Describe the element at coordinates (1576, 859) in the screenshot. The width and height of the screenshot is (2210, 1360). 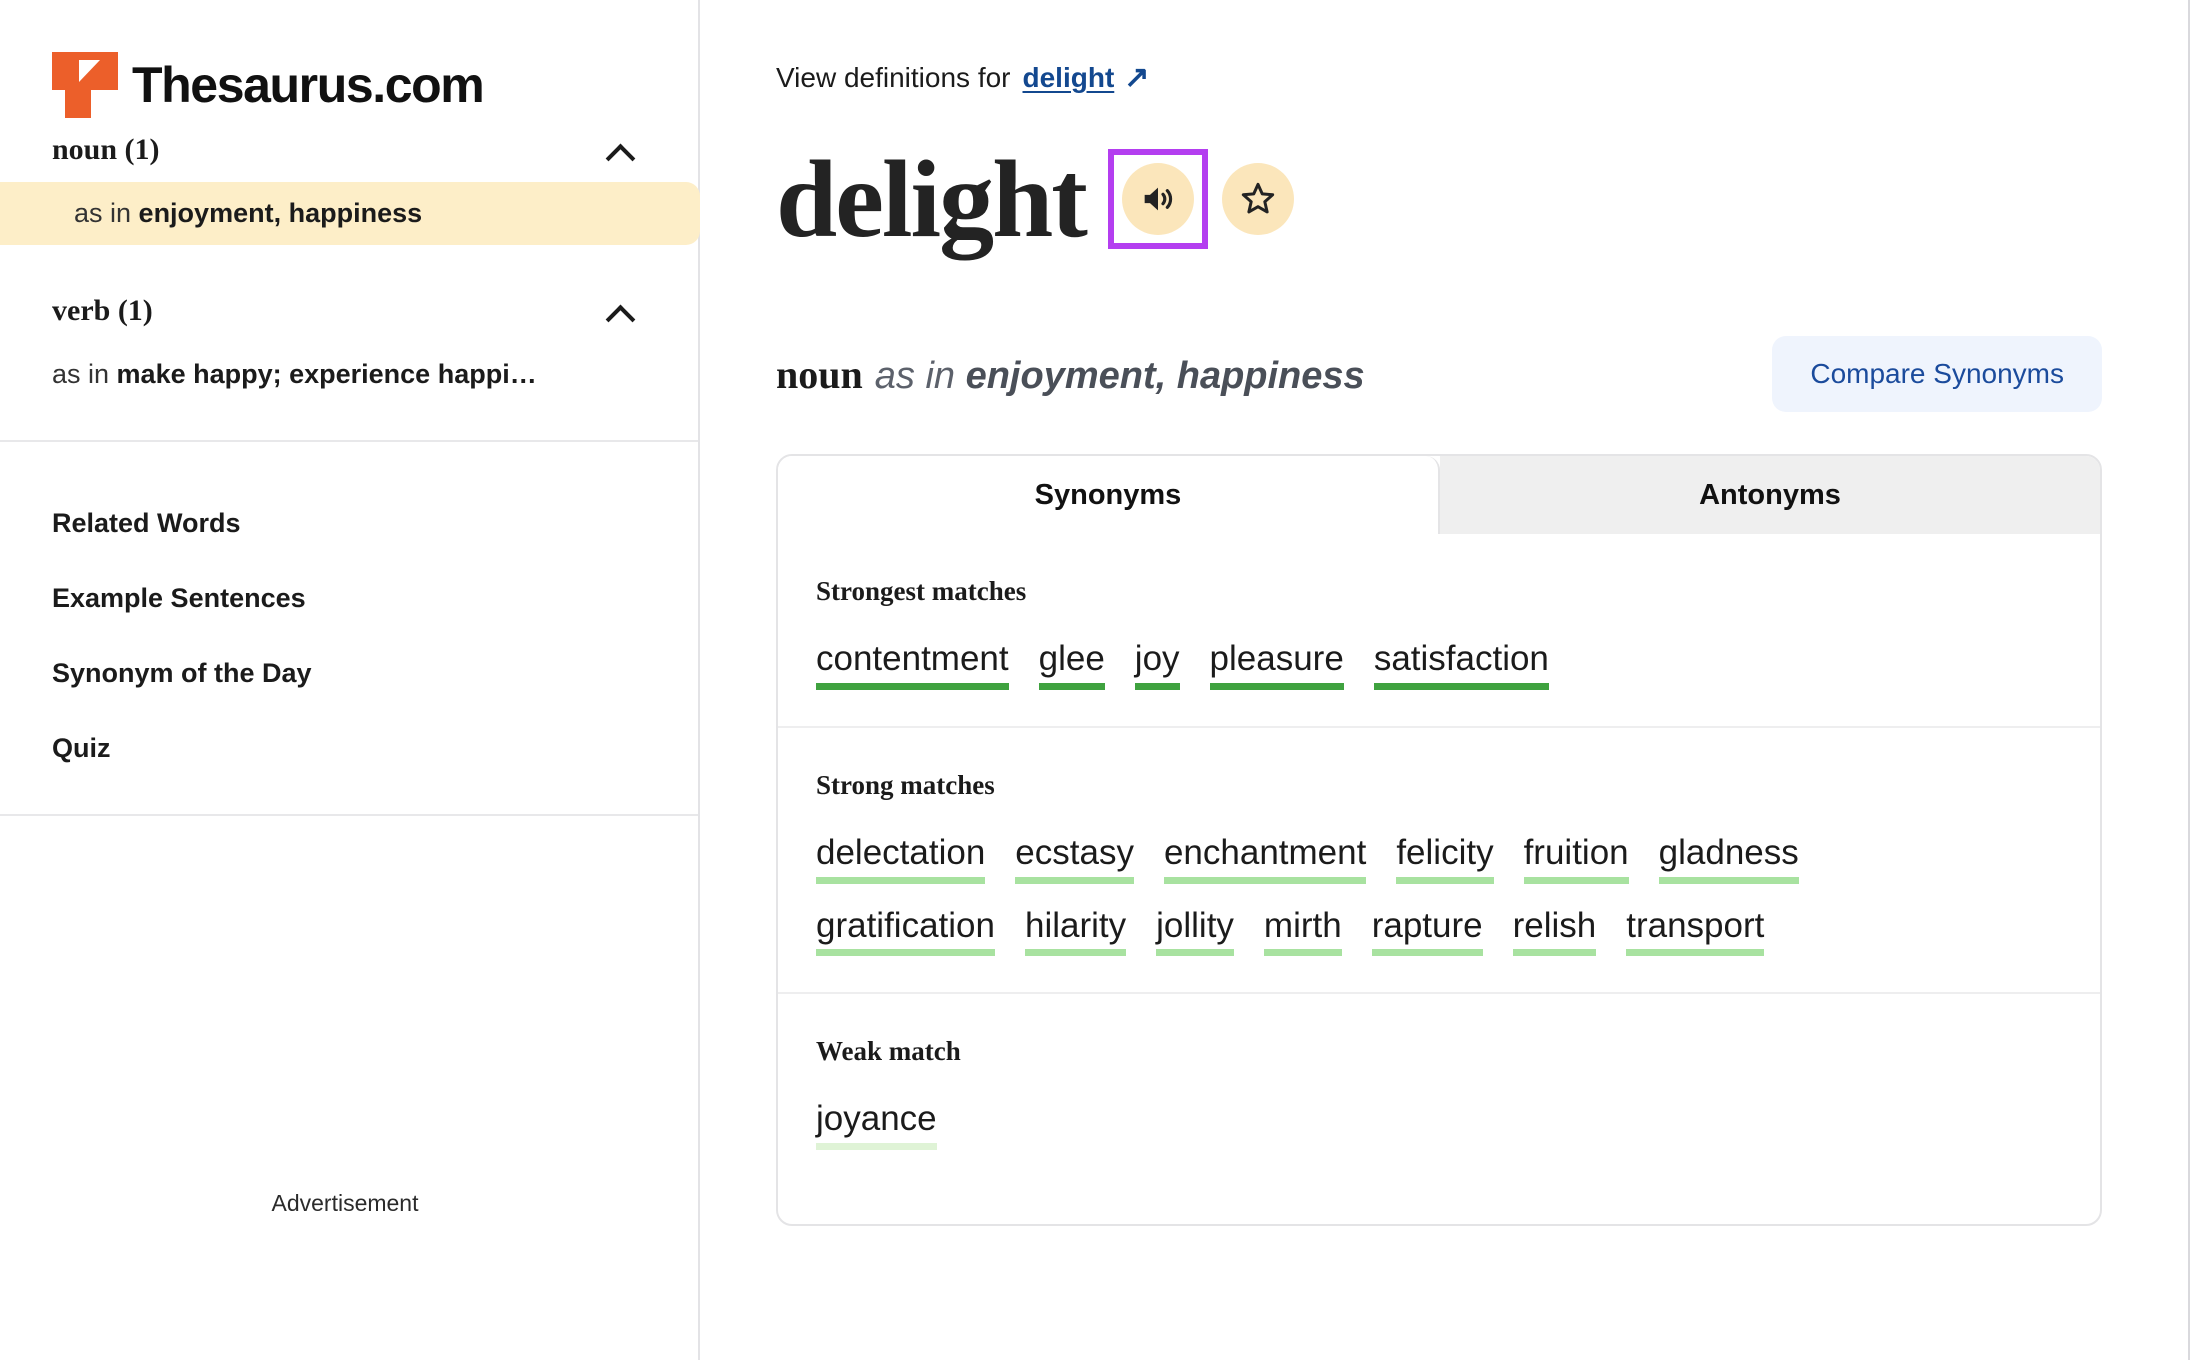
I see `synonym-word: fruition` at that location.